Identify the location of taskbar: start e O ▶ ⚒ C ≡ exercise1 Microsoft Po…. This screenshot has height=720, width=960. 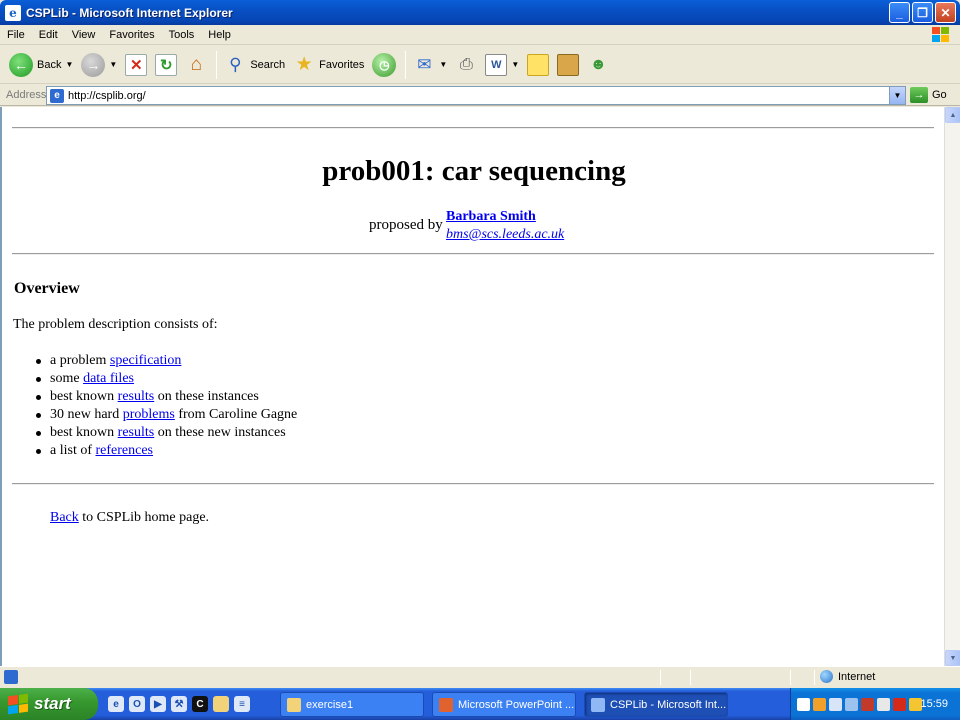
(480, 704).